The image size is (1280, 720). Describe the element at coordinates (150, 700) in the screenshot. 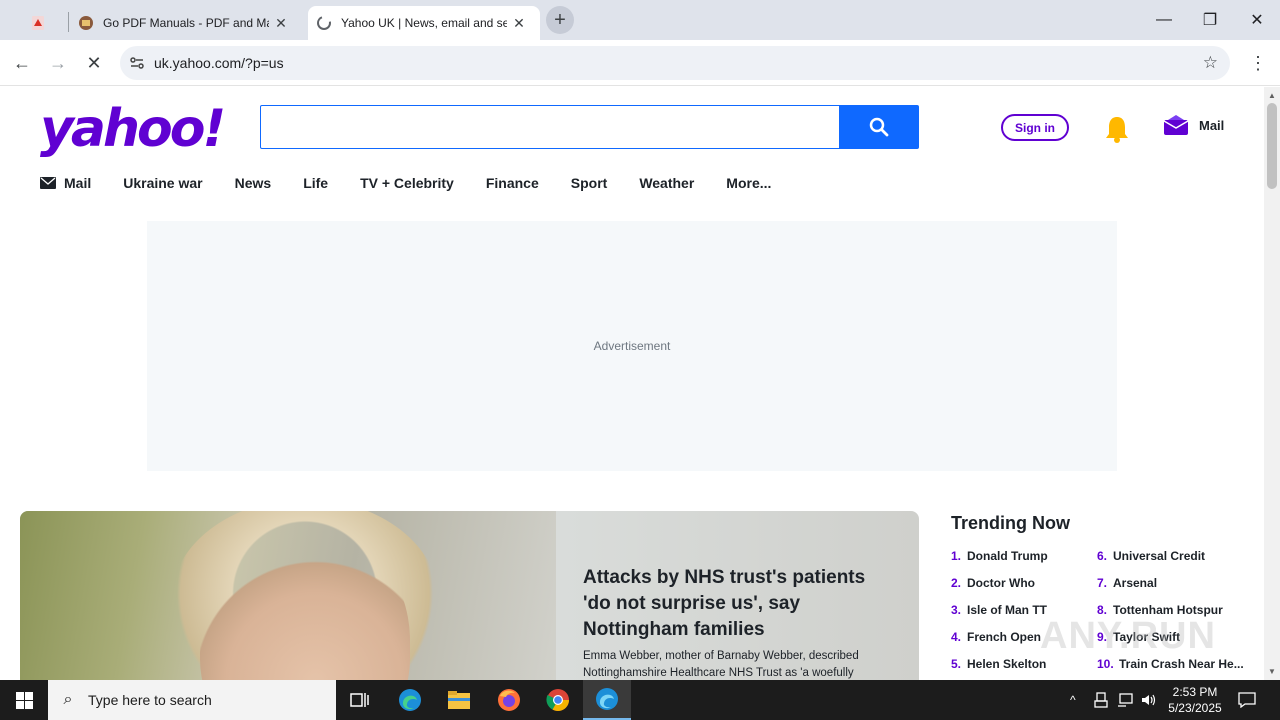

I see `taskbar-search-placeholder: Type here to search` at that location.